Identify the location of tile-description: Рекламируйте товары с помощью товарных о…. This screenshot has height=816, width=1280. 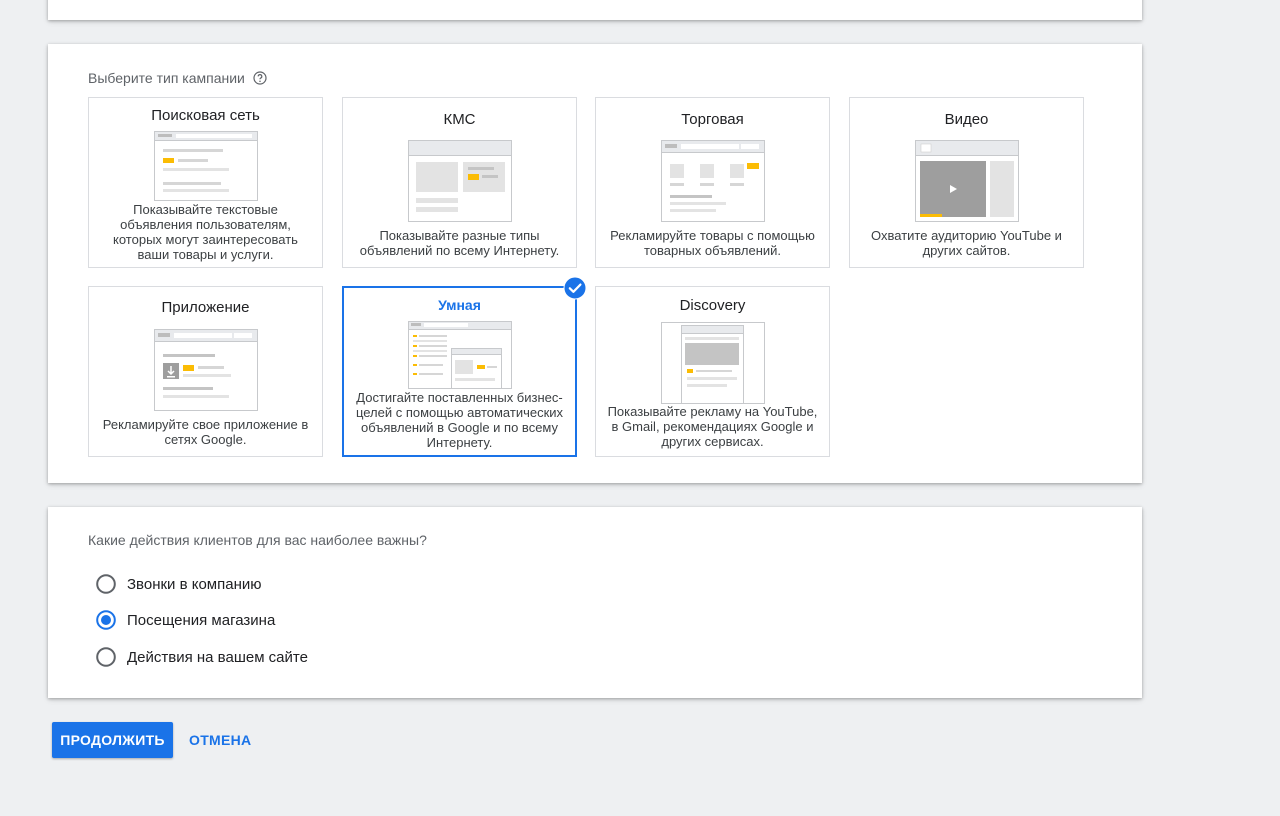
(712, 243).